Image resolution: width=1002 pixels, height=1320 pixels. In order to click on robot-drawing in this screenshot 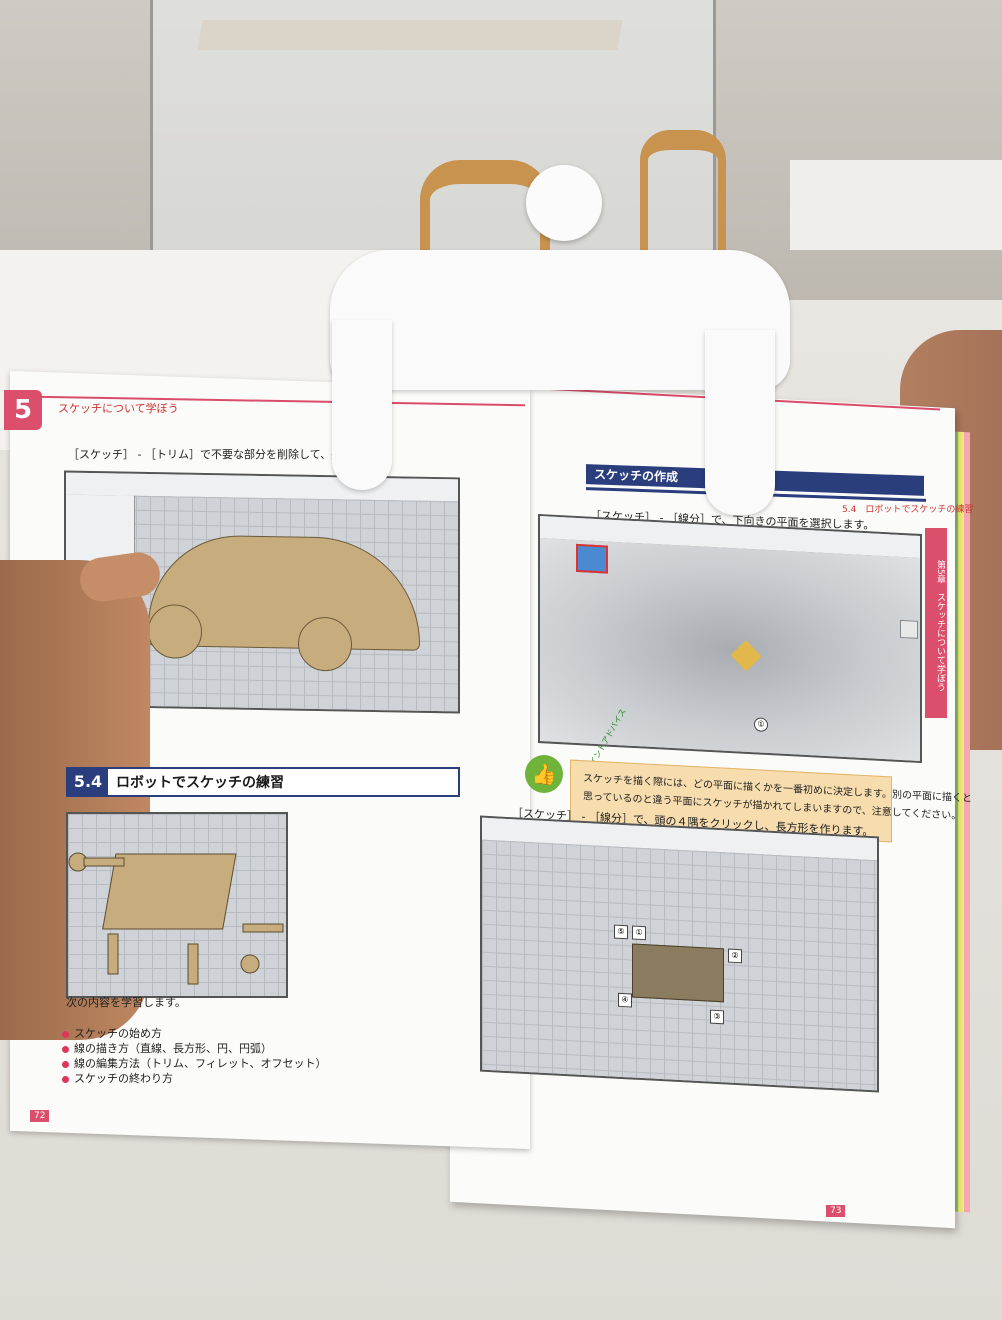, I will do `click(176, 918)`.